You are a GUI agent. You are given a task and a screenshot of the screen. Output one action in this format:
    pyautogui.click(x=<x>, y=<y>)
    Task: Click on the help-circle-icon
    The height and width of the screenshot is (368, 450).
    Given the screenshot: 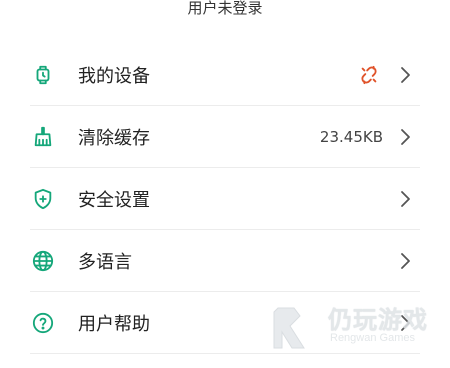 What is the action you would take?
    pyautogui.click(x=43, y=323)
    